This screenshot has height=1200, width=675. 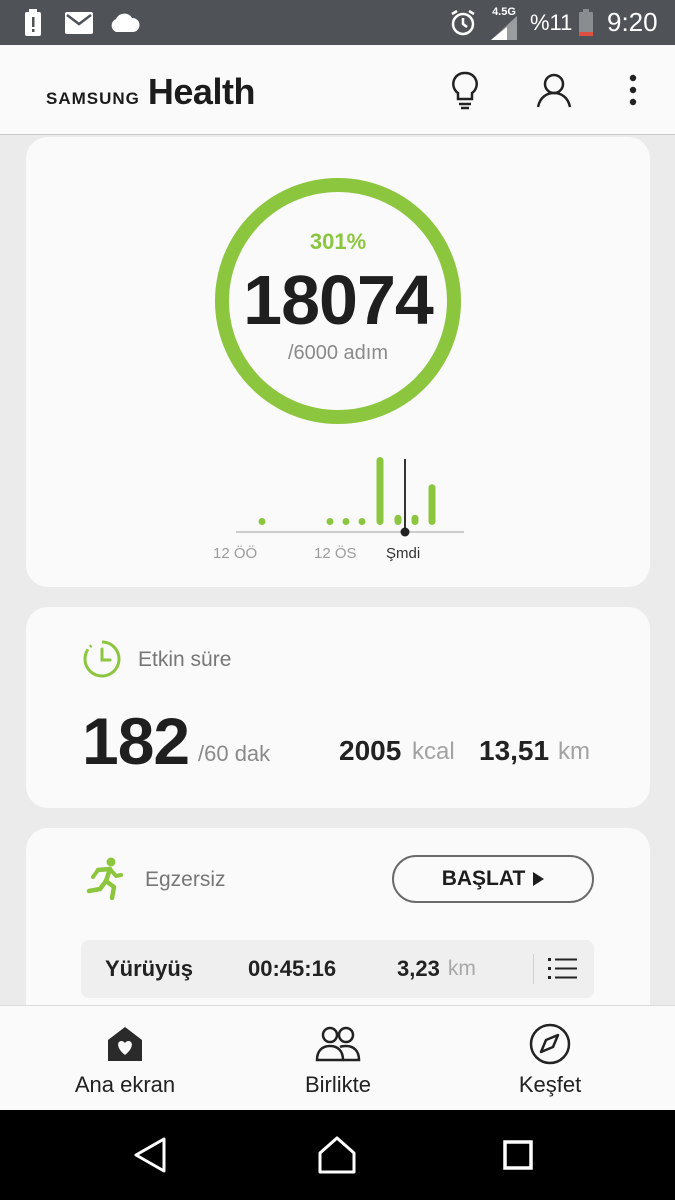 What do you see at coordinates (550, 1084) in the screenshot?
I see `tab-discover-label: Keşfet` at bounding box center [550, 1084].